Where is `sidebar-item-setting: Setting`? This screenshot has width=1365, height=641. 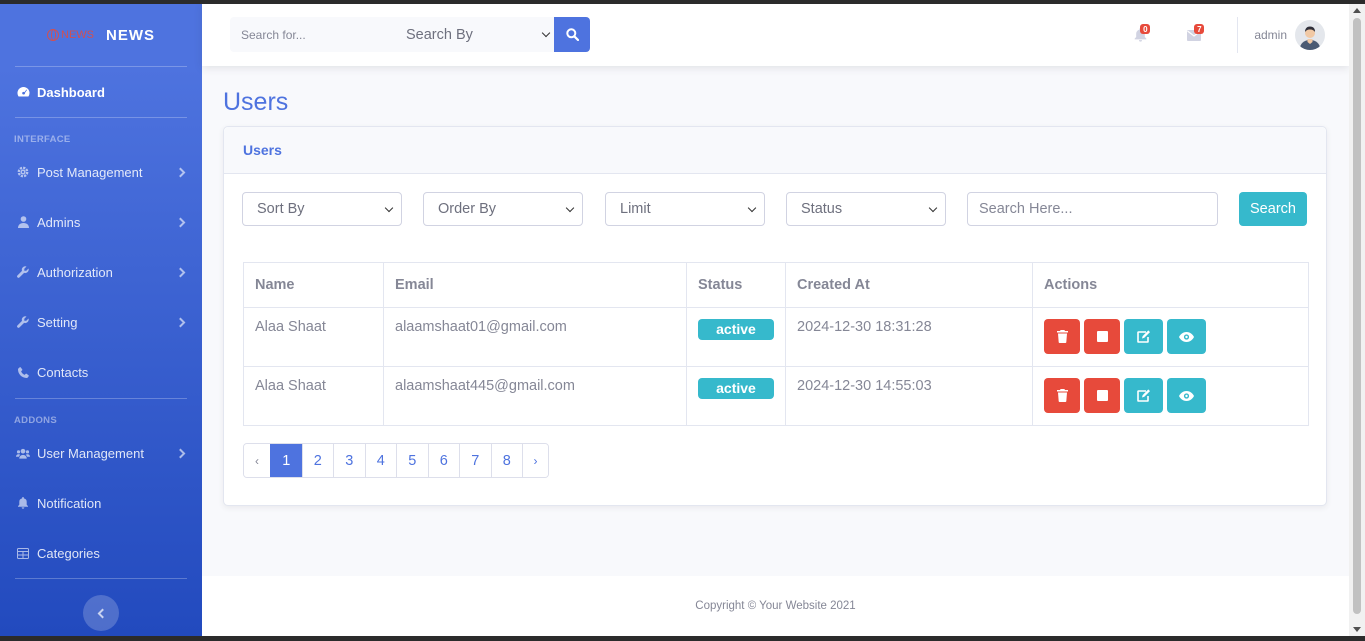 sidebar-item-setting: Setting is located at coordinates (101, 322).